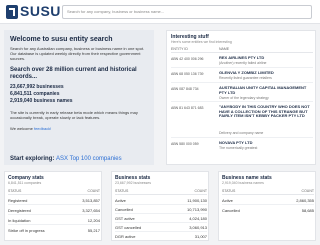 The height and width of the screenshot is (245, 320). I want to click on status-count: 10,713,990, so click(196, 209).